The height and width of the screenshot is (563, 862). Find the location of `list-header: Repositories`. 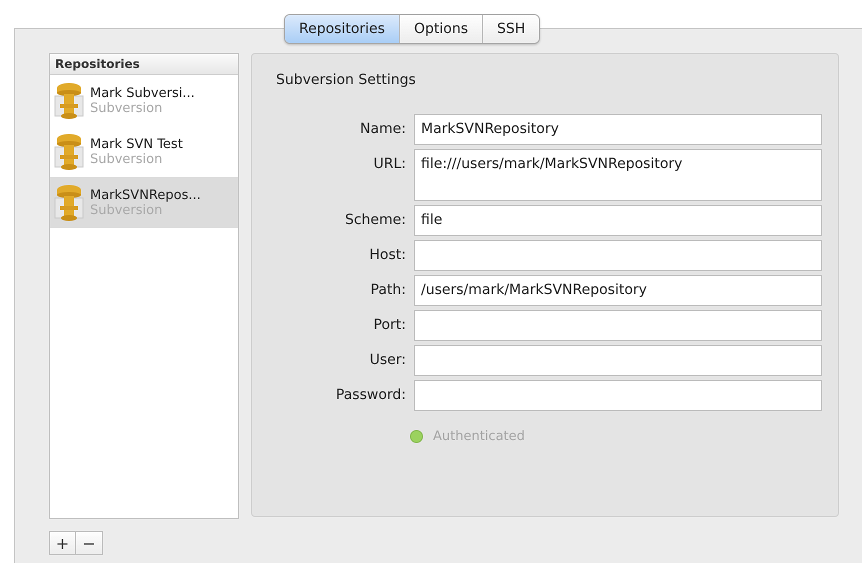

list-header: Repositories is located at coordinates (144, 64).